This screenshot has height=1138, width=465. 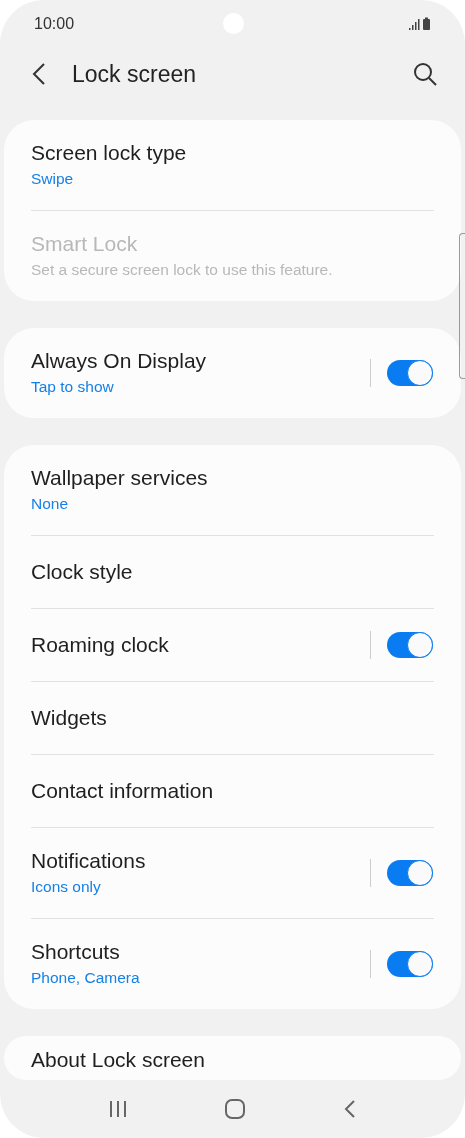 What do you see at coordinates (53, 179) in the screenshot?
I see `item-subtitle: Swipe` at bounding box center [53, 179].